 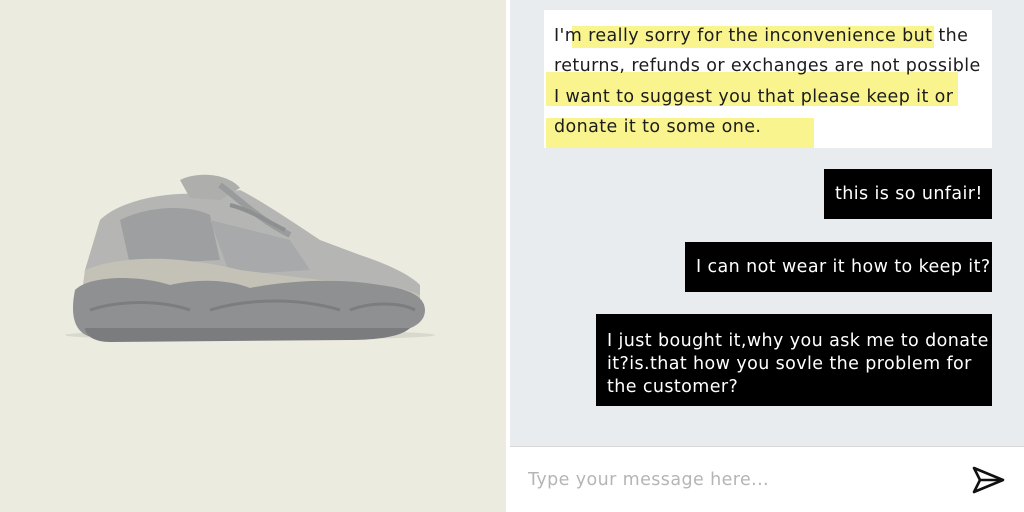 I want to click on message-input, so click(x=738, y=480).